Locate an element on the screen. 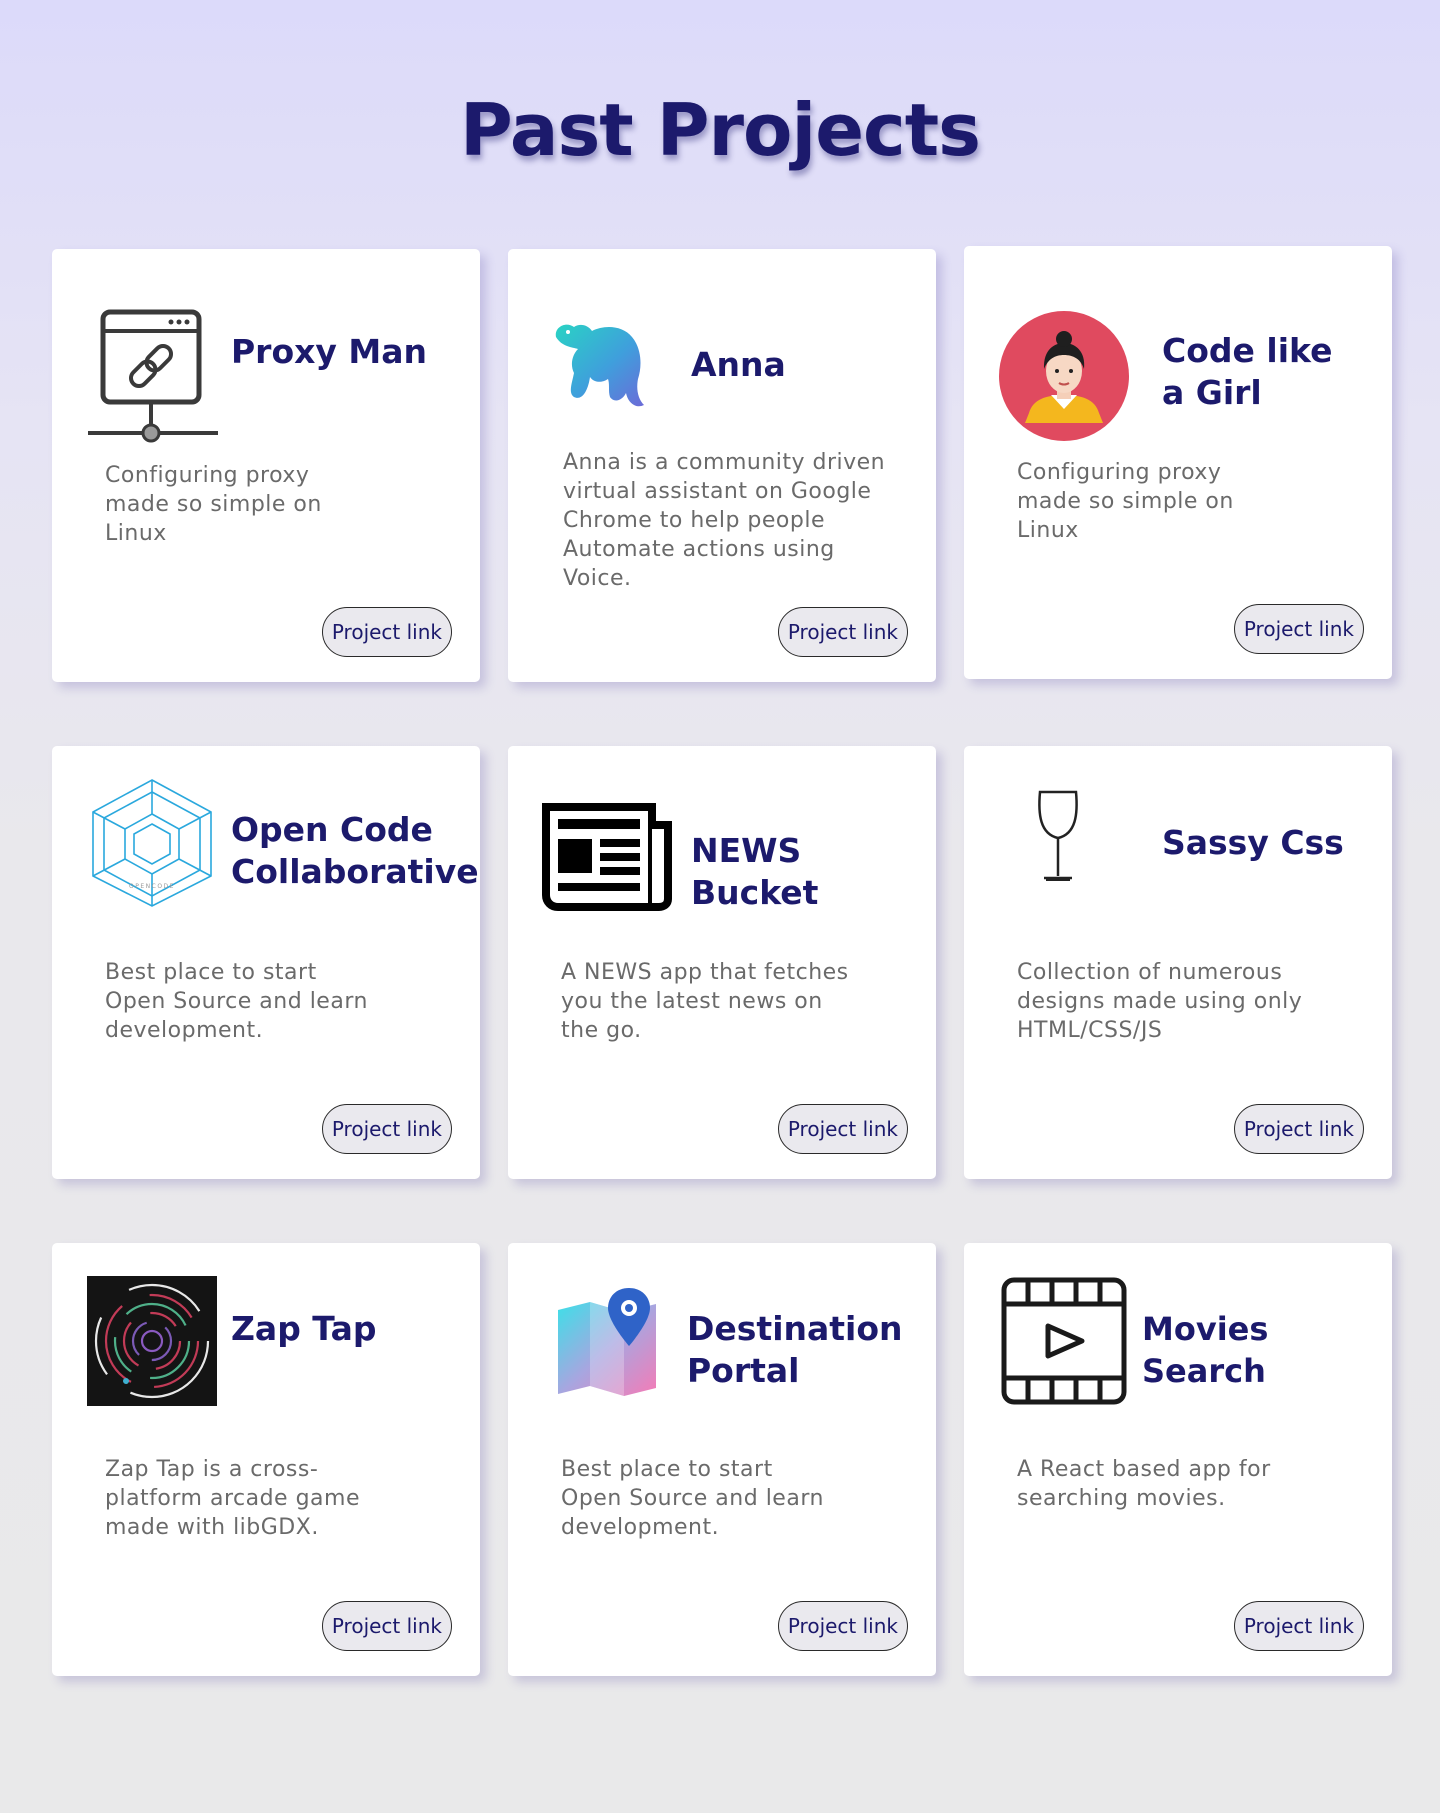 The width and height of the screenshot is (1440, 1813). project-title: Destination Portal is located at coordinates (795, 1349).